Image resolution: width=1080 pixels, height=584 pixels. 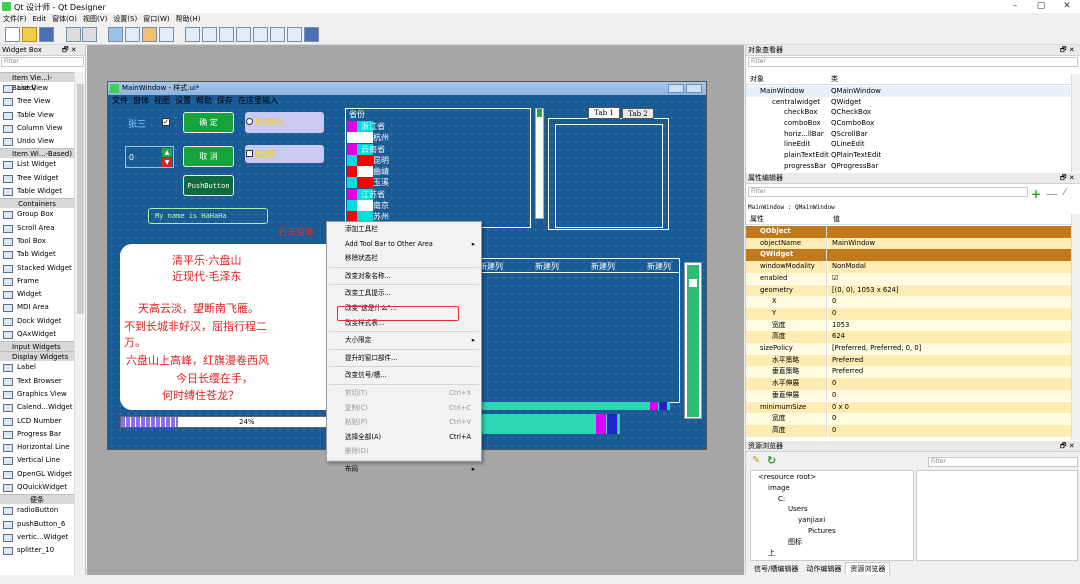 What do you see at coordinates (166, 122) in the screenshot?
I see `checkbox-icon: ✓` at bounding box center [166, 122].